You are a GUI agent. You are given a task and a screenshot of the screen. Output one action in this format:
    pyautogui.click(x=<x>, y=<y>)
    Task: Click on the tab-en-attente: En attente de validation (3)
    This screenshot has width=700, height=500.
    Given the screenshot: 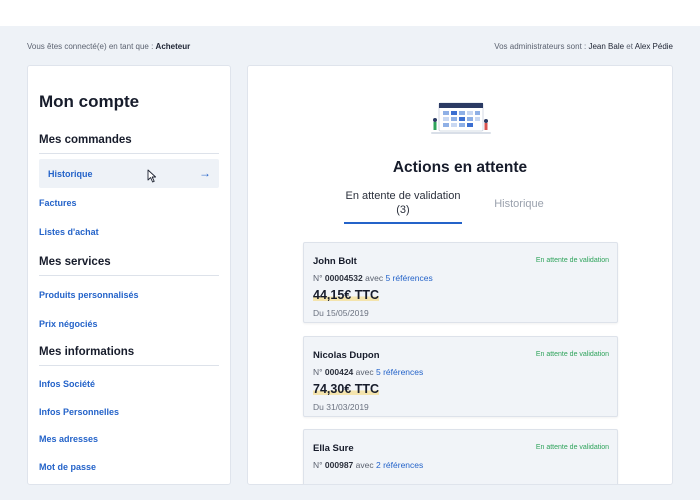 What is the action you would take?
    pyautogui.click(x=403, y=203)
    